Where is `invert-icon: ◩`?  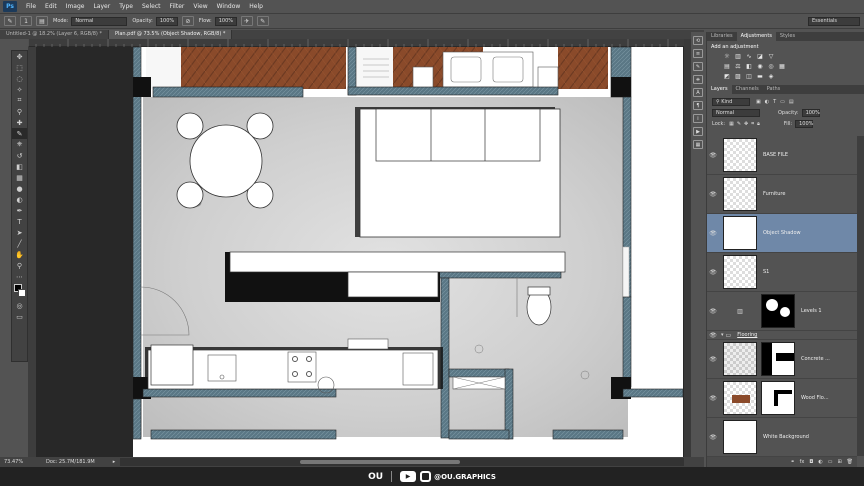 invert-icon: ◩ is located at coordinates (727, 76).